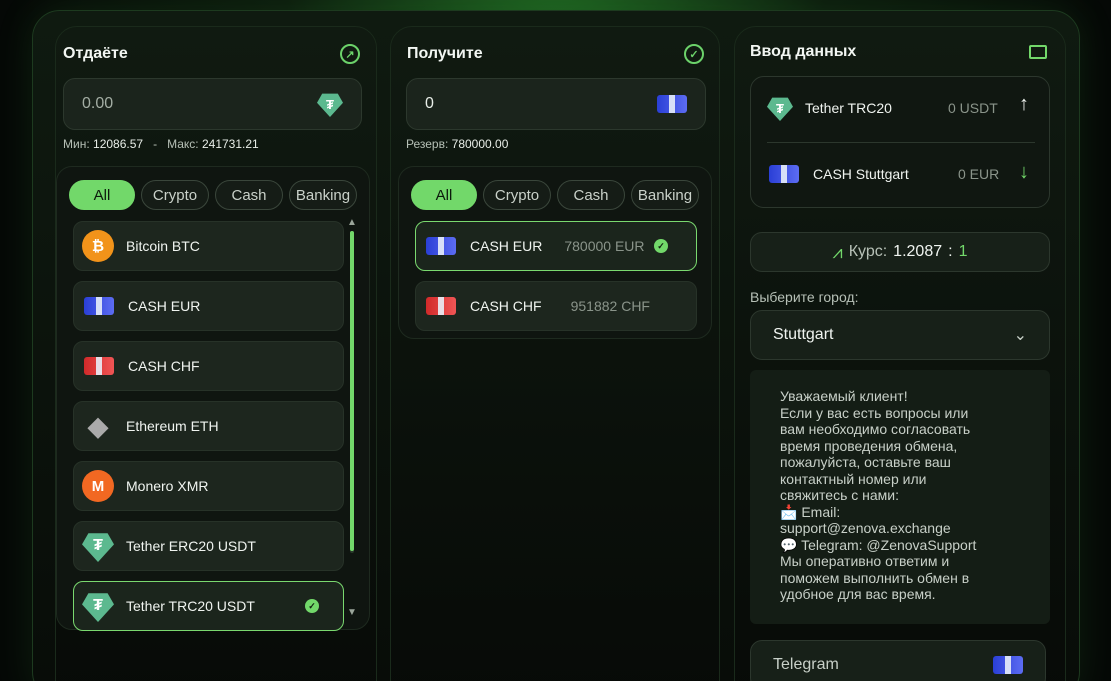 Image resolution: width=1111 pixels, height=681 pixels. What do you see at coordinates (806, 664) in the screenshot?
I see `telegram-label: Telegram` at bounding box center [806, 664].